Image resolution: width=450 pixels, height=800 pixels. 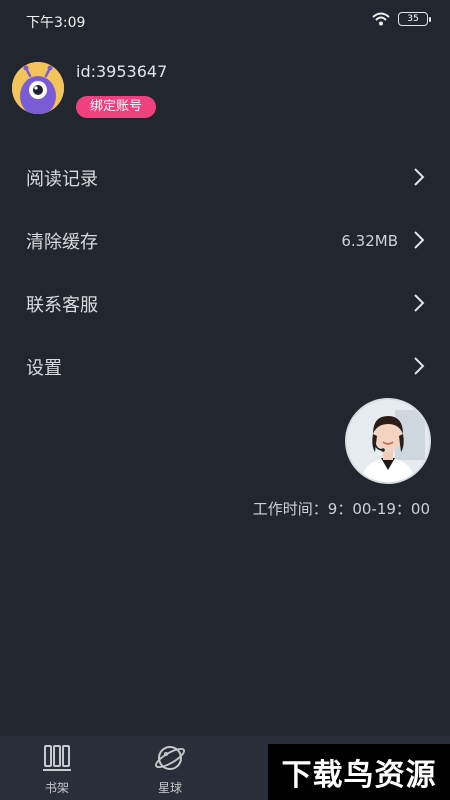 What do you see at coordinates (225, 303) in the screenshot?
I see `menu-item-contact-support: 联系客服` at bounding box center [225, 303].